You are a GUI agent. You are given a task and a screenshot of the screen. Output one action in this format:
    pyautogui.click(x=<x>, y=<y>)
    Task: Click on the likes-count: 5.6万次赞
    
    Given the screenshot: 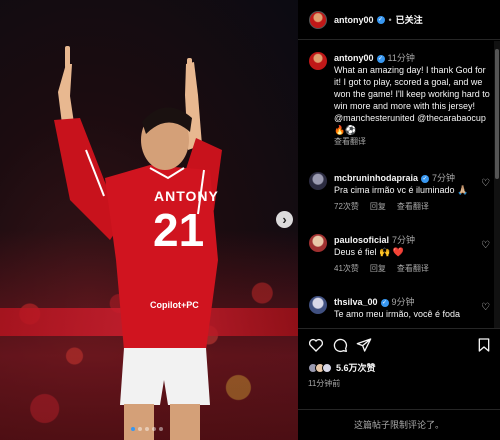 What is the action you would take?
    pyautogui.click(x=356, y=367)
    